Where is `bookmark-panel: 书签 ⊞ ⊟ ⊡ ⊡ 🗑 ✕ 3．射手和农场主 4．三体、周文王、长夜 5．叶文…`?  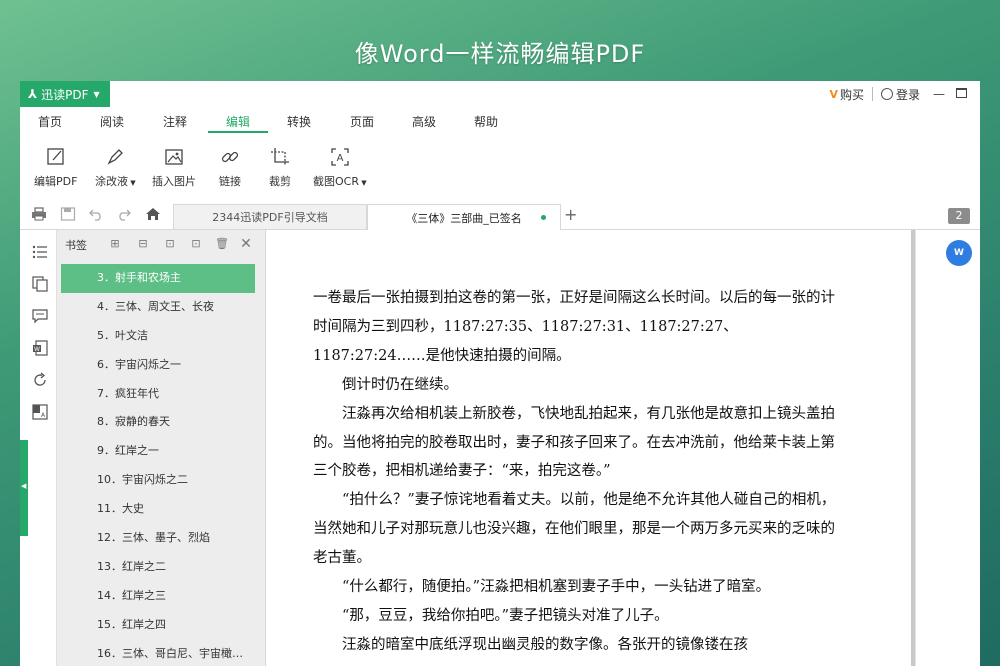 bookmark-panel: 书签 ⊞ ⊟ ⊡ ⊡ 🗑 ✕ 3．射手和农场主 4．三体、周文王、长夜 5．叶文… is located at coordinates (161, 448).